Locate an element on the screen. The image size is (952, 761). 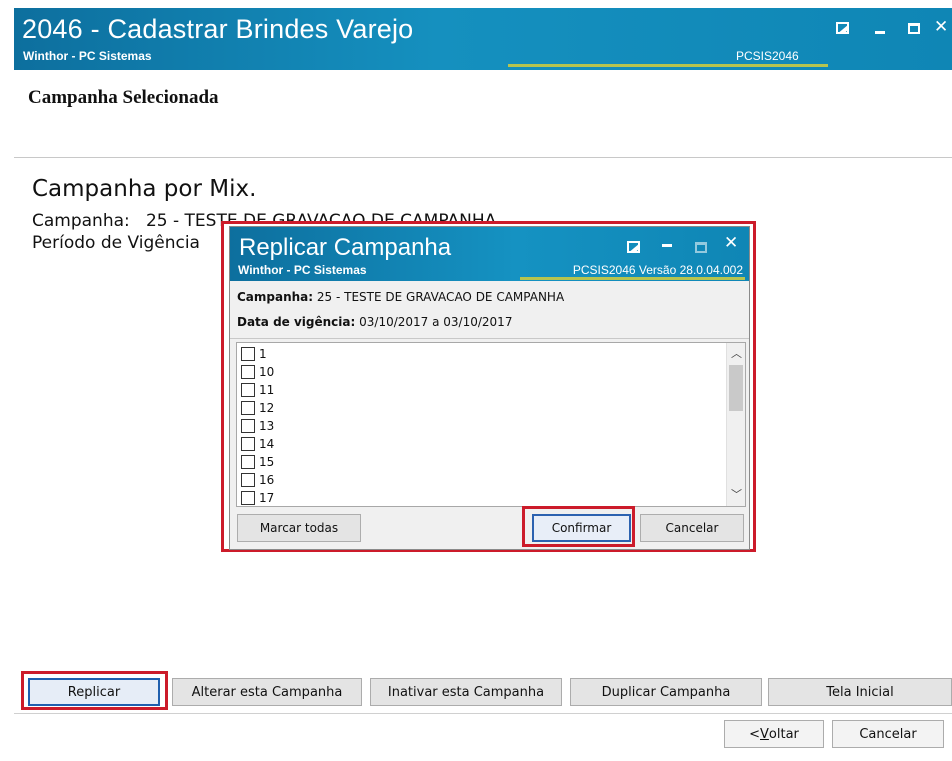
scroll-up-icon: ︿ is located at coordinates (736, 353).